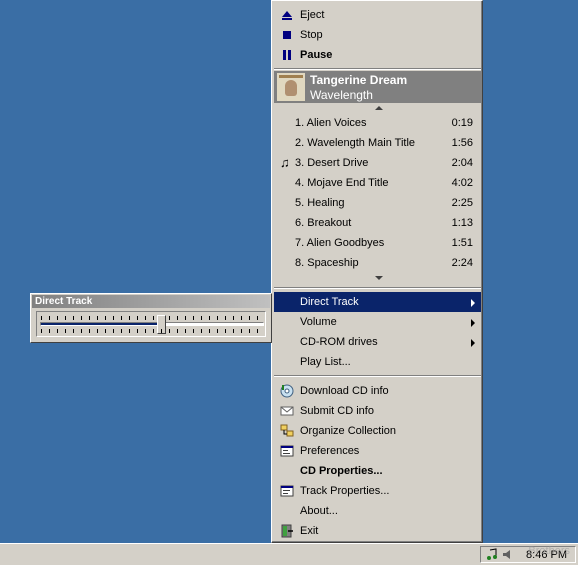 This screenshot has height=565, width=578. Describe the element at coordinates (355, 143) in the screenshot. I see `track-name: 2. Wavelength Main Title` at that location.